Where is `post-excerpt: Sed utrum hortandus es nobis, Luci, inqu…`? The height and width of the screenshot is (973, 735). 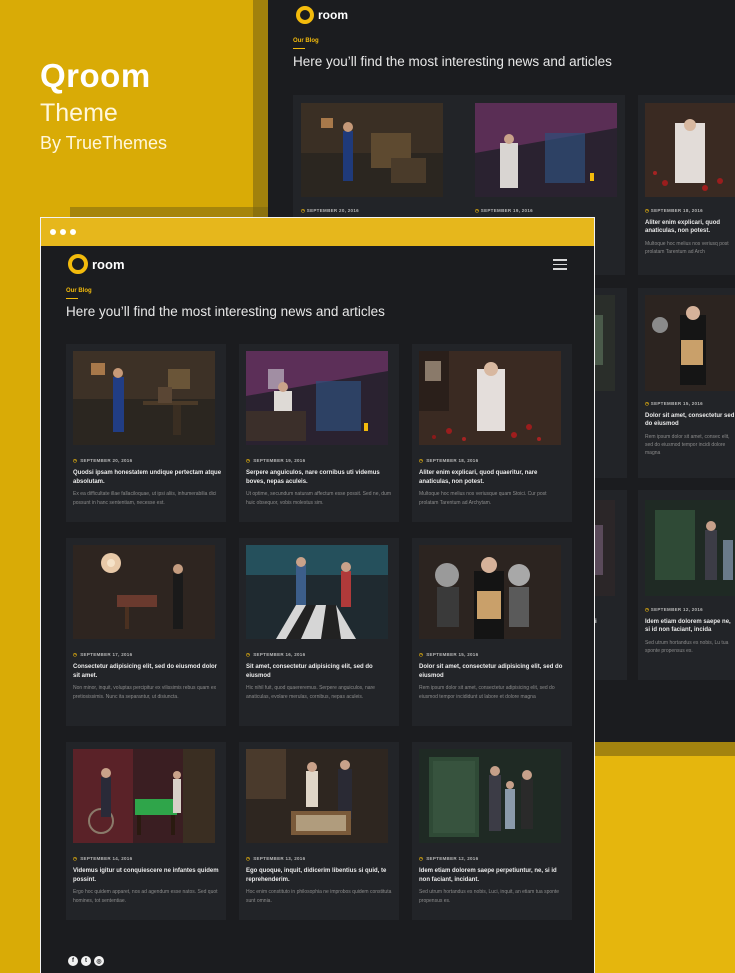
post-excerpt: Sed utrum hortandus es nobis, Luci, inqu… is located at coordinates (489, 896).